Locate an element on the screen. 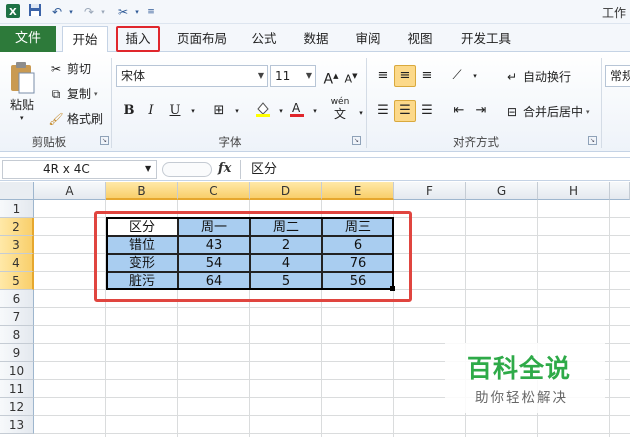 This screenshot has height=437, width=630. excel-logo-icon: X is located at coordinates (13, 12).